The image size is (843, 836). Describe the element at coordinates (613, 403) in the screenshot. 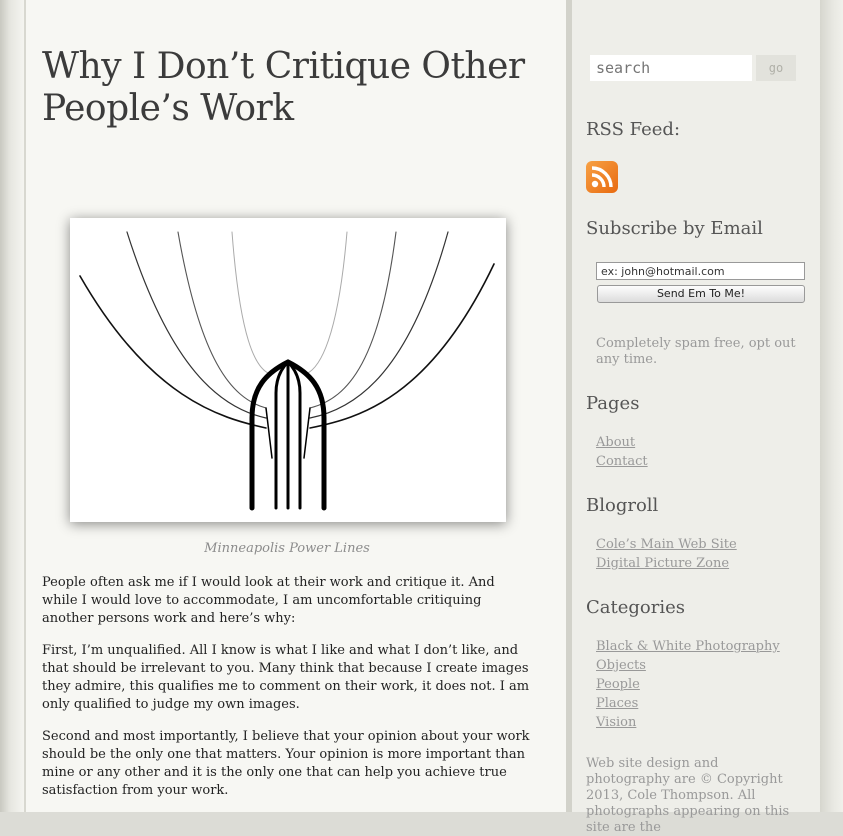

I see `pages-heading: Pages` at that location.